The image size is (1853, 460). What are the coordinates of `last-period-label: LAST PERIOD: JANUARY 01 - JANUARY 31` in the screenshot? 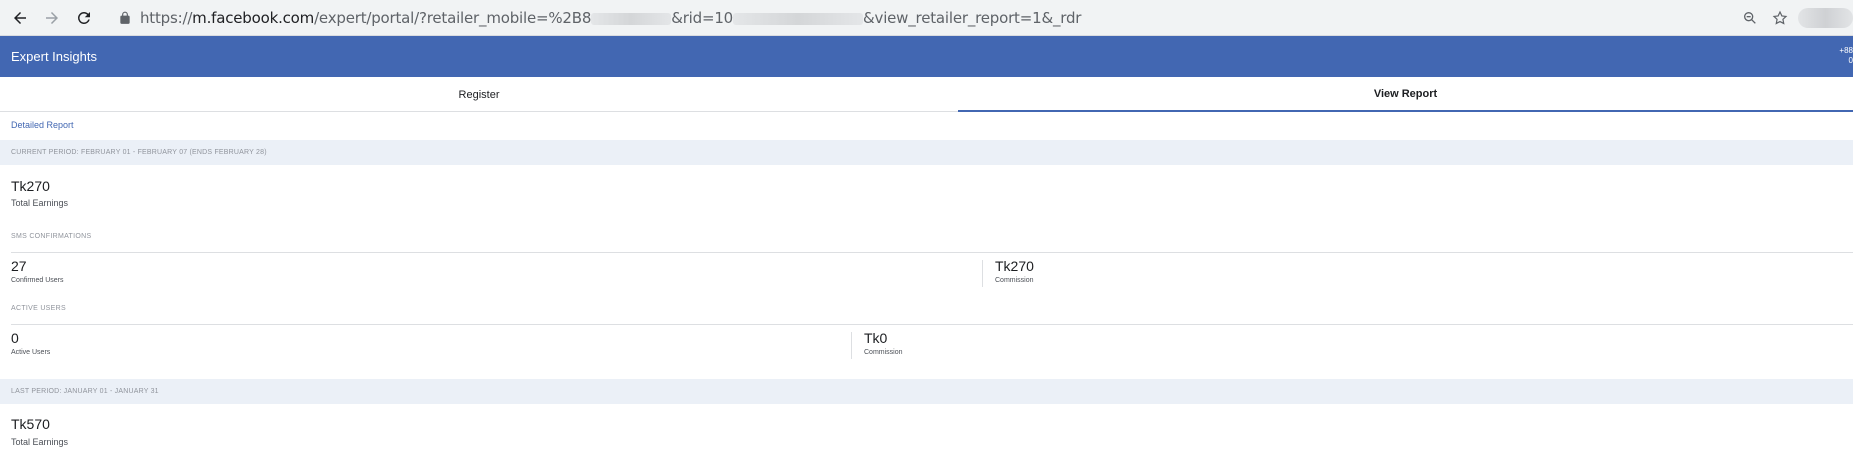 It's located at (85, 391).